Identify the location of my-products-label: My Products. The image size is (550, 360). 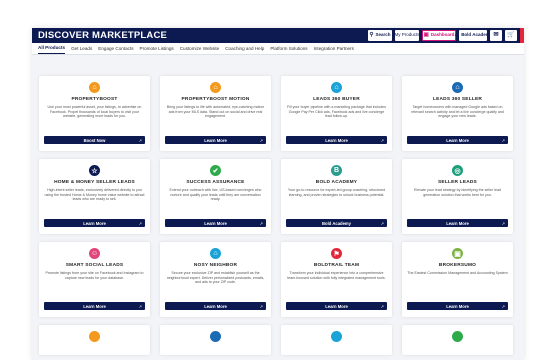
(407, 35).